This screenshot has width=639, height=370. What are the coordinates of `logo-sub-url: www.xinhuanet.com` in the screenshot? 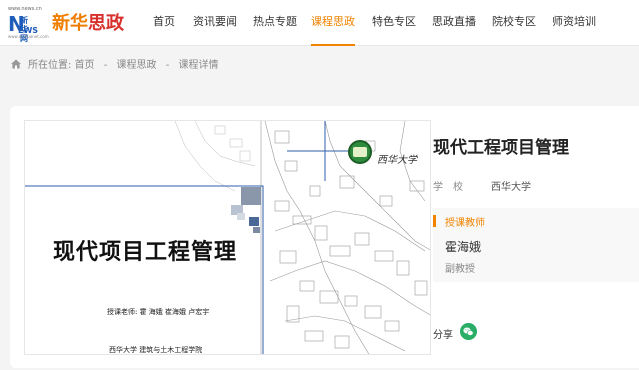 It's located at (28, 36).